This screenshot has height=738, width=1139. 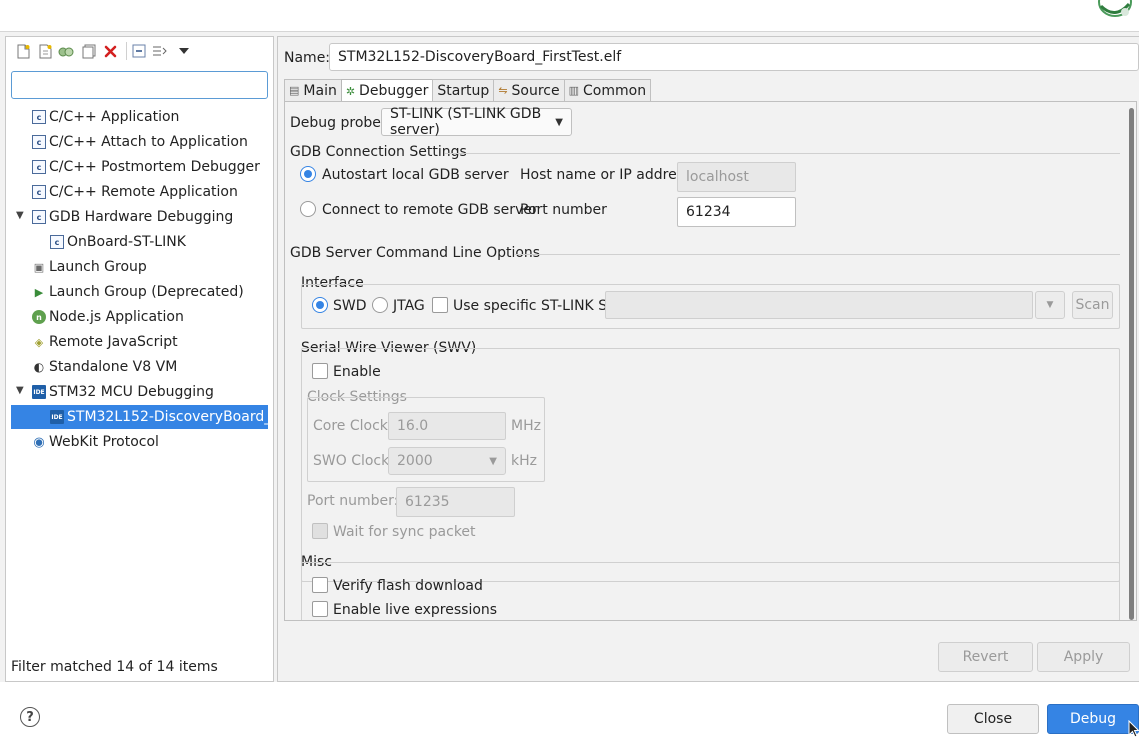 I want to click on tree-item-label: C/C++ Attach to Application, so click(x=148, y=142).